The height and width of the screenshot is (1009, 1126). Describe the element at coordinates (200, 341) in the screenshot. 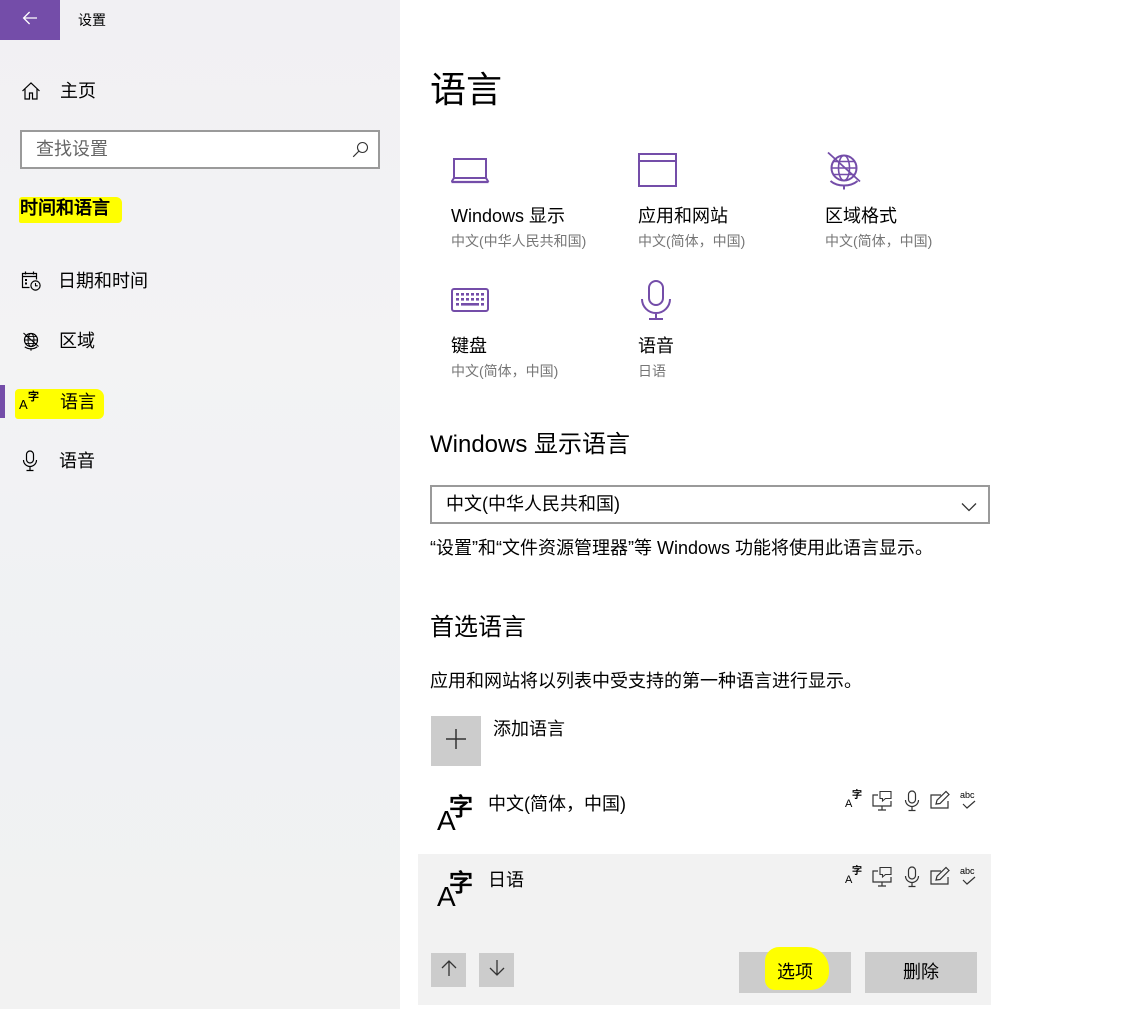

I see `sidebar-item-region: 区域` at that location.